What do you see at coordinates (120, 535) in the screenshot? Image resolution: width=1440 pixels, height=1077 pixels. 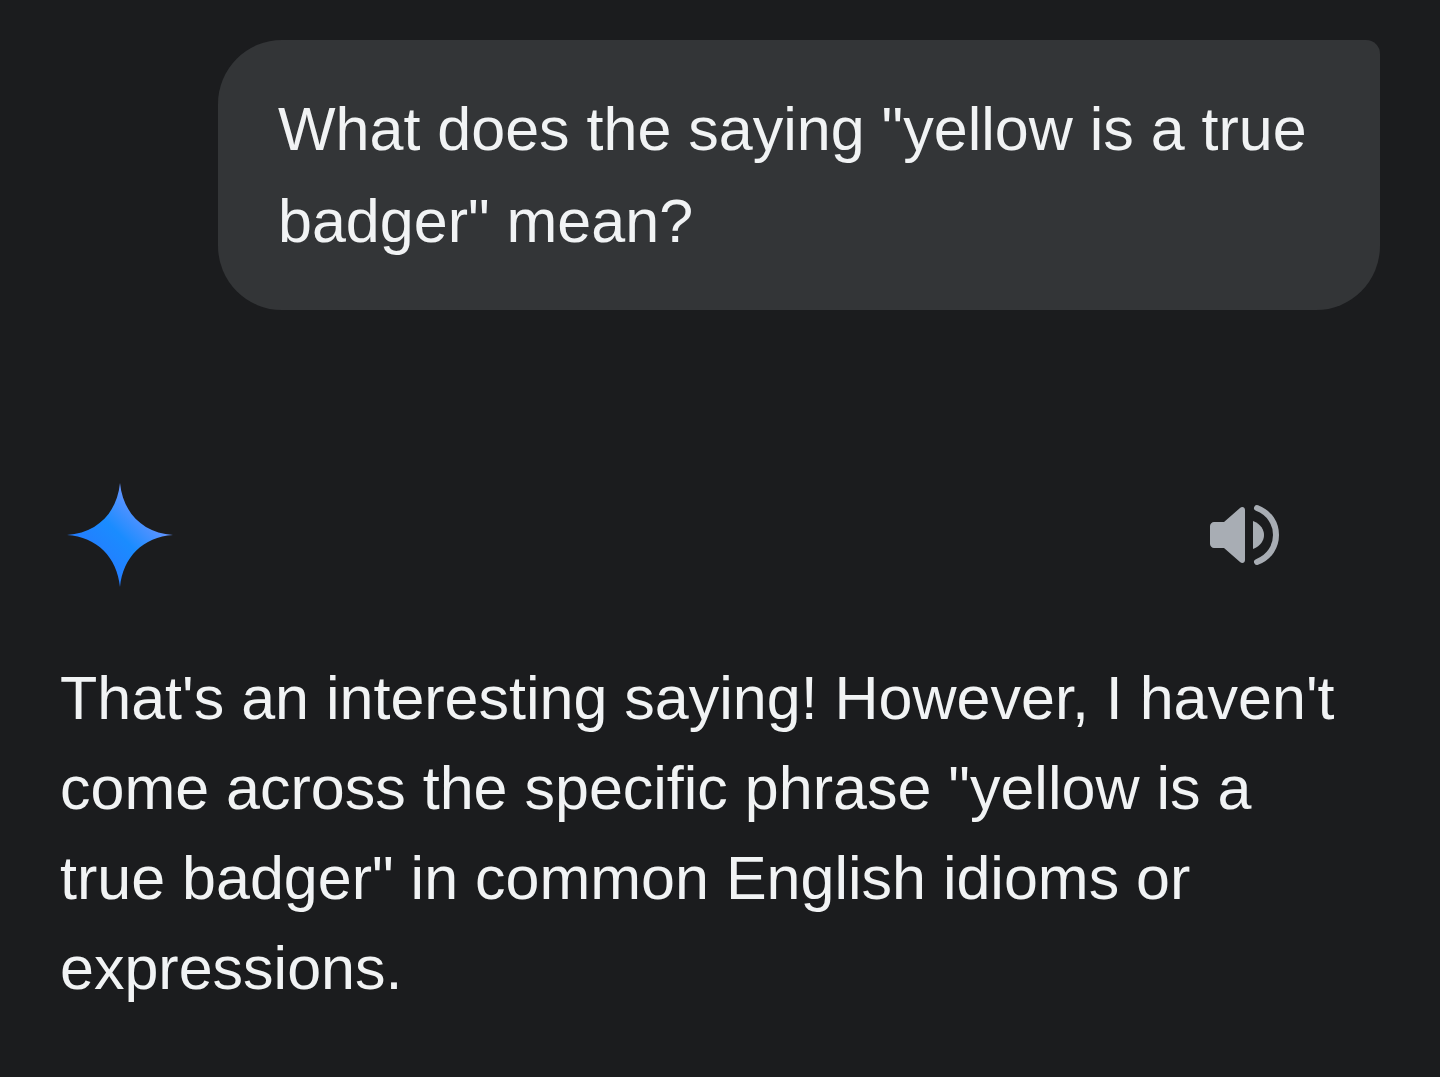 I see `sparkle-icon` at bounding box center [120, 535].